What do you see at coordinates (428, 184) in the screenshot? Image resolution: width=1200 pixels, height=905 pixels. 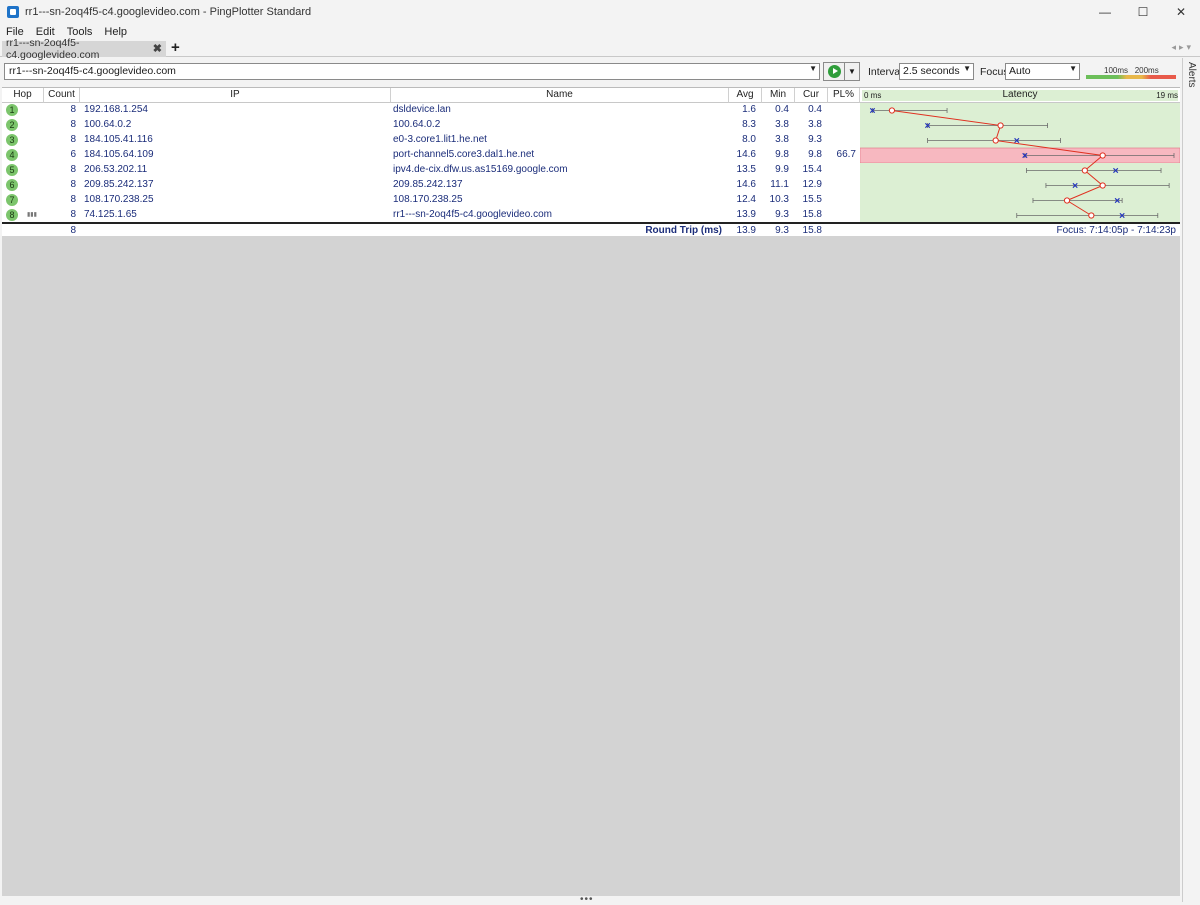 I see `hop-name: 209.85.242.137` at bounding box center [428, 184].